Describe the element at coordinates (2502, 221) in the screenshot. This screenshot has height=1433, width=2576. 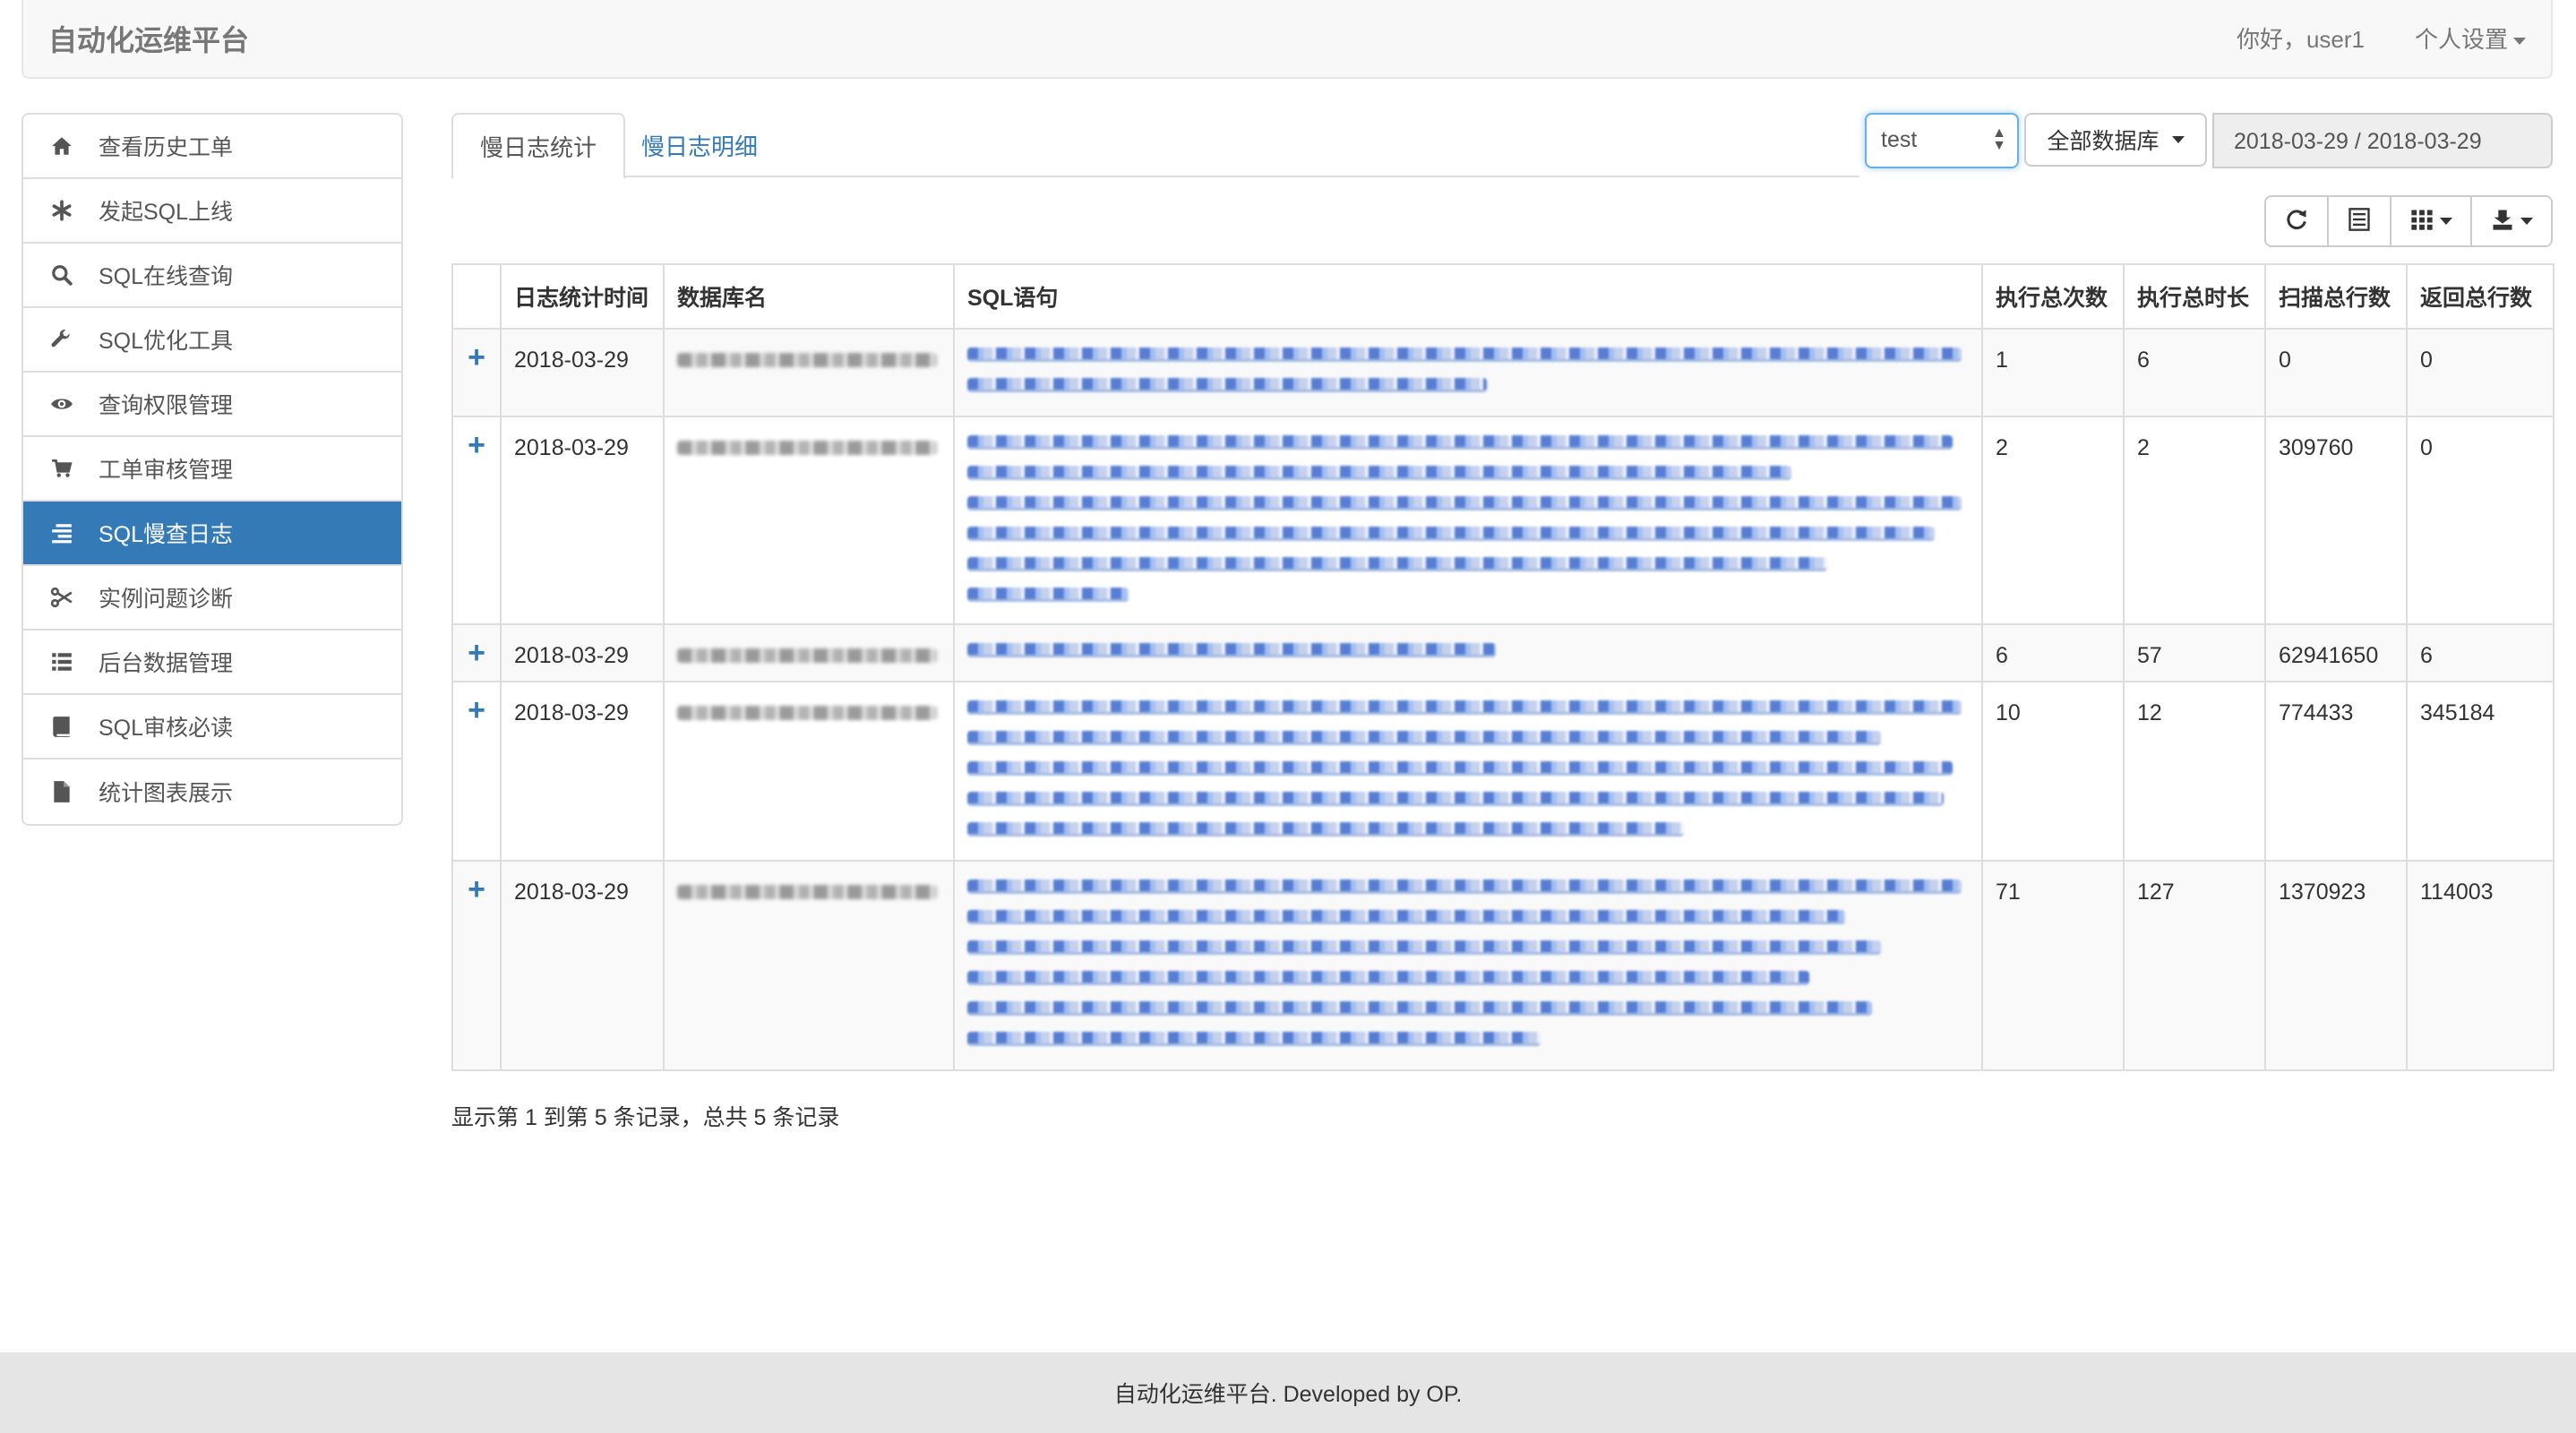
I see `export-icon` at that location.